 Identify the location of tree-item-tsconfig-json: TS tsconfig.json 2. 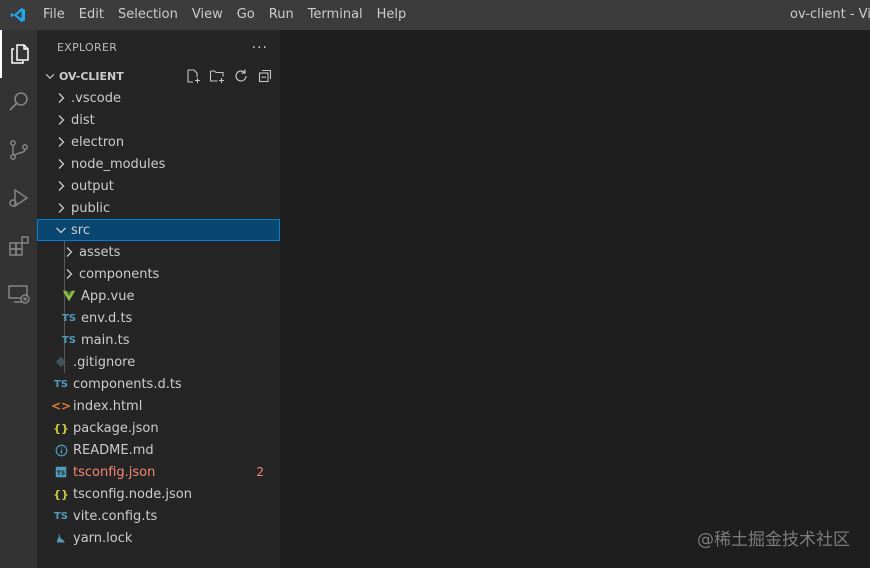
(158, 472).